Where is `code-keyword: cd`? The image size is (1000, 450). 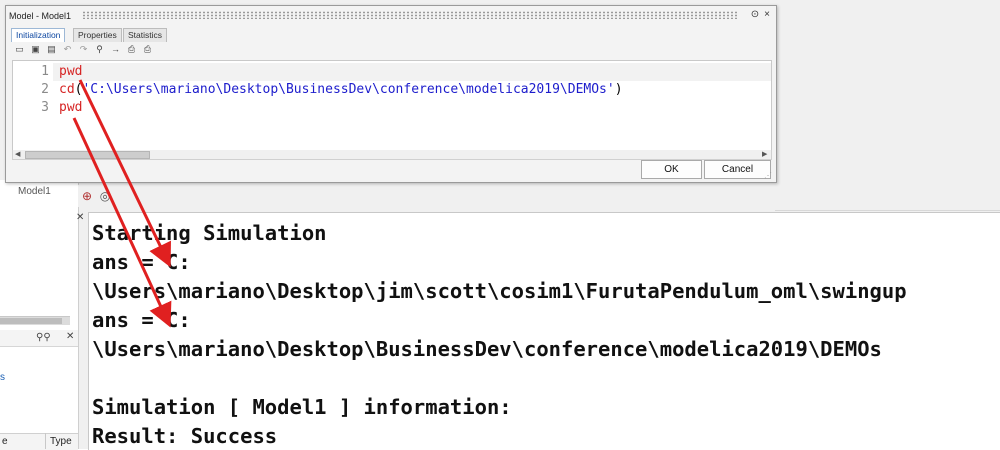
code-keyword: cd is located at coordinates (67, 89).